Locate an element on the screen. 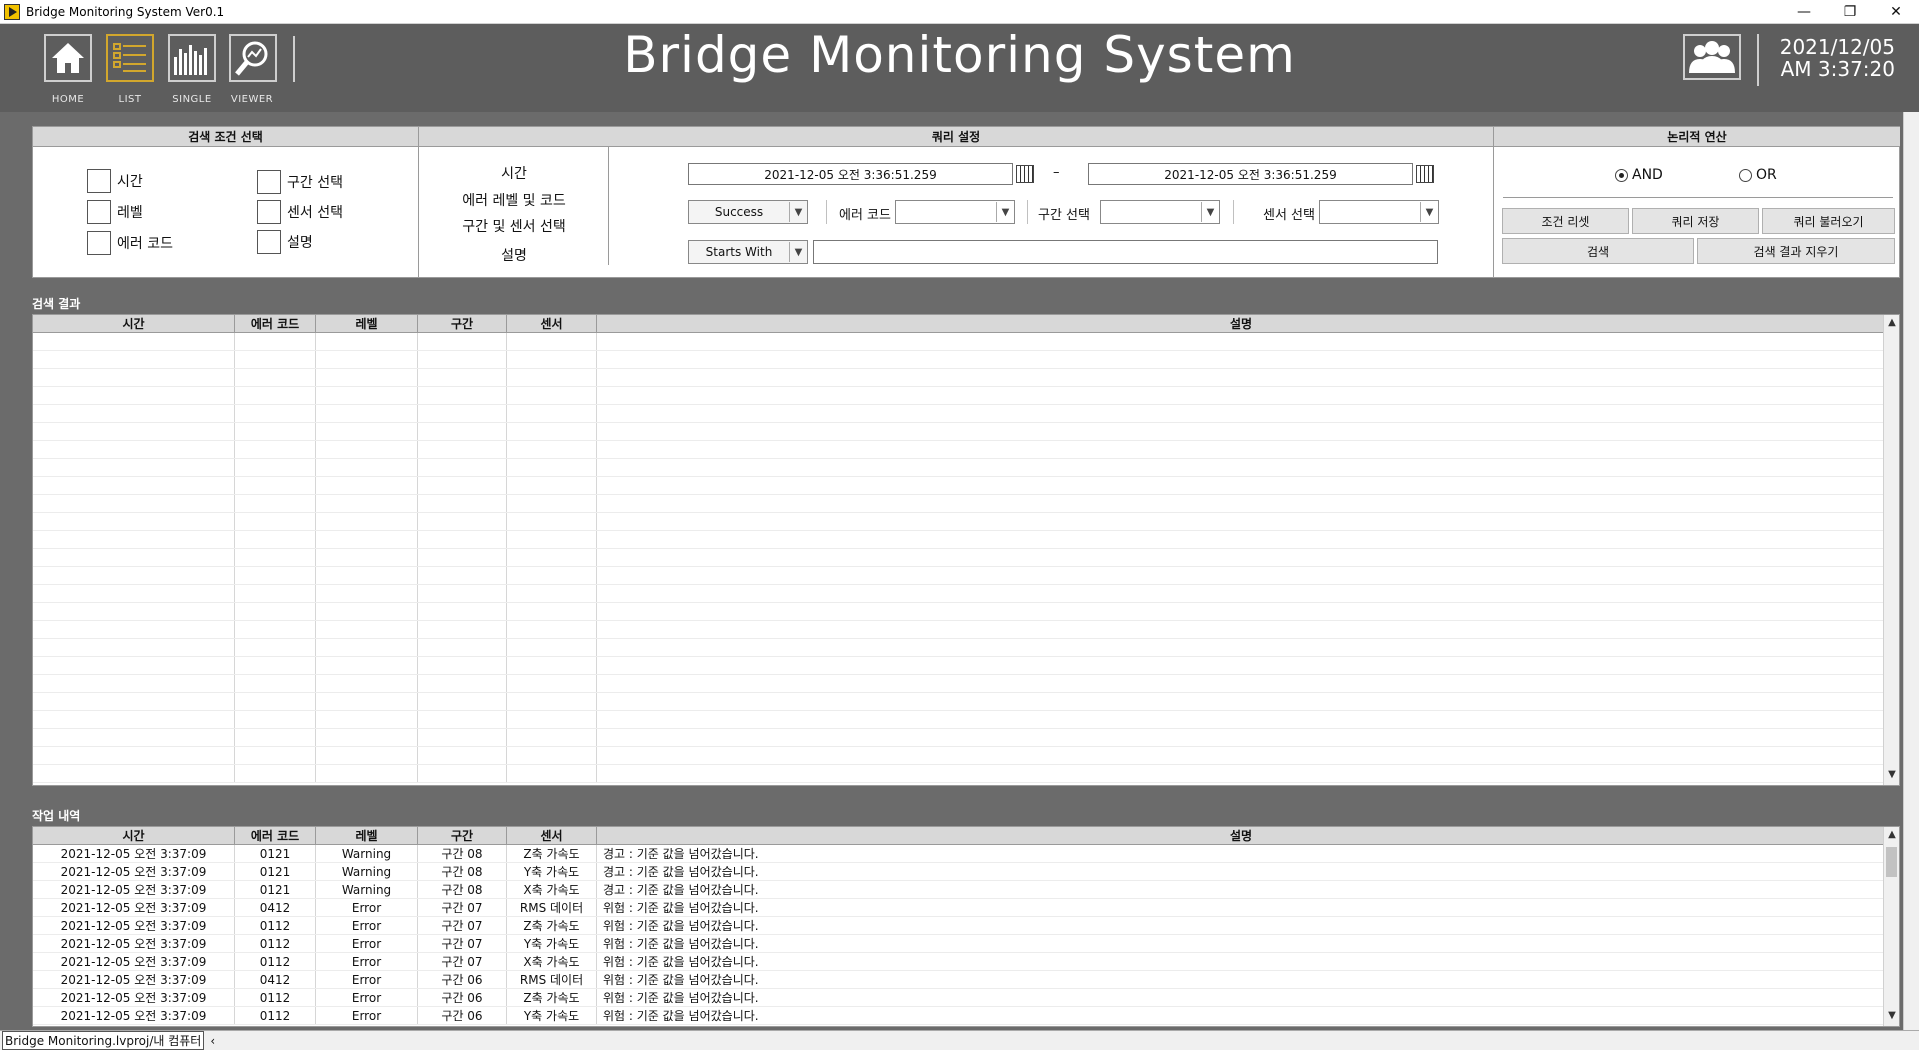 The height and width of the screenshot is (1050, 1919). level-select: Success ▼ is located at coordinates (748, 212).